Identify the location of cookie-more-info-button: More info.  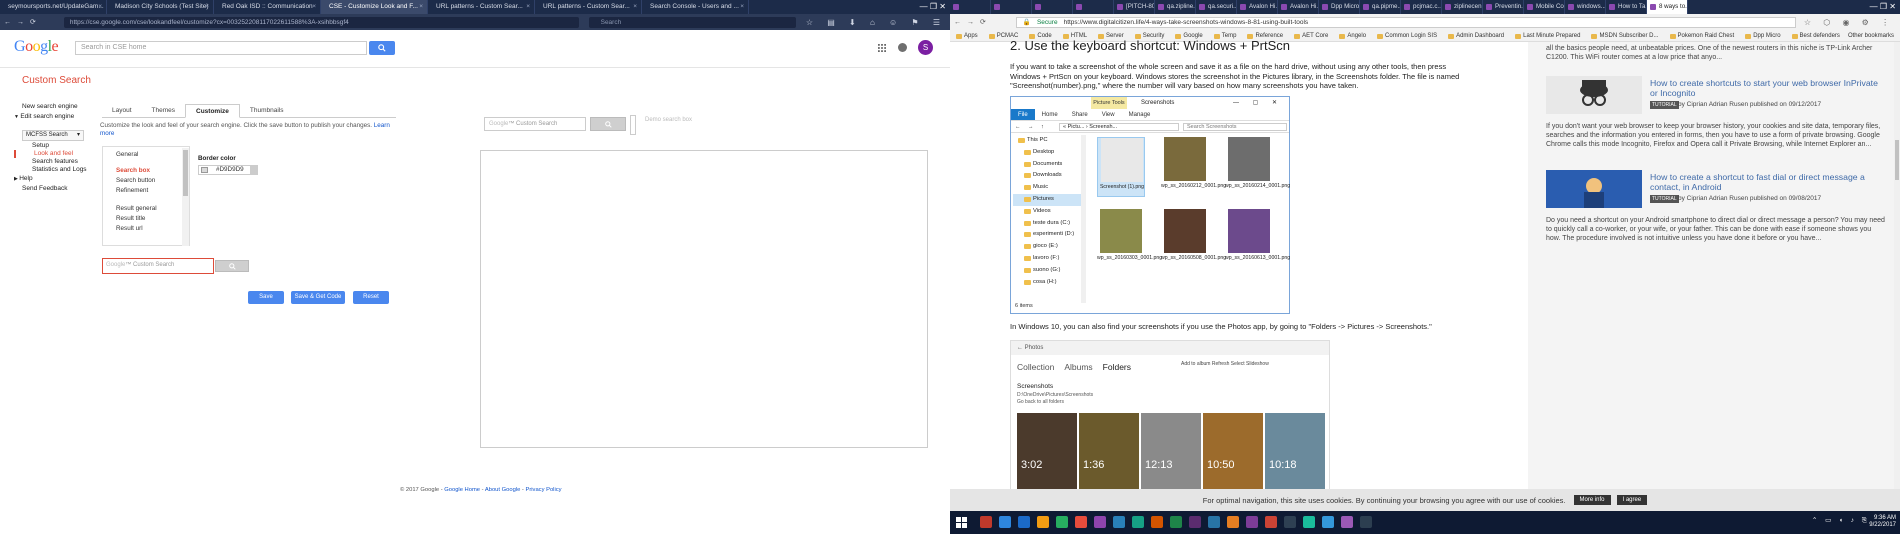
(1592, 500).